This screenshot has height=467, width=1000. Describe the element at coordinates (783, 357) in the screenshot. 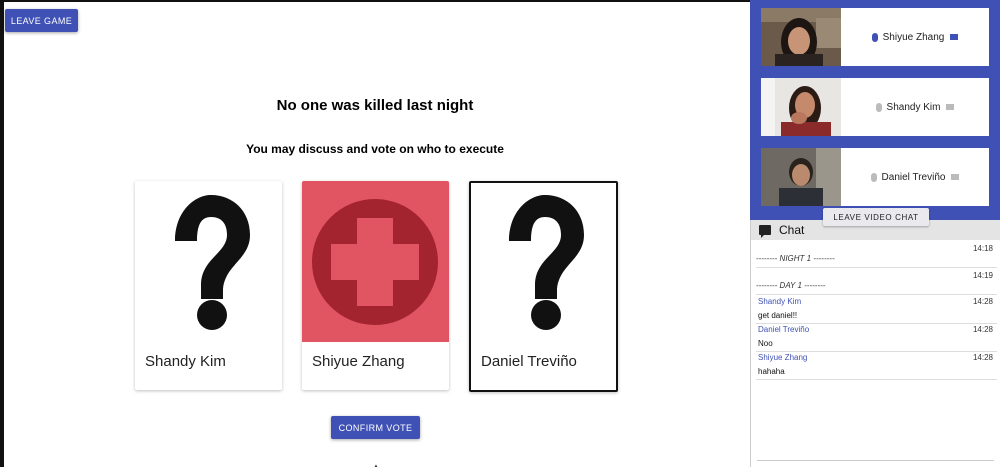

I see `chat-sender: Shiyue Zhang` at that location.